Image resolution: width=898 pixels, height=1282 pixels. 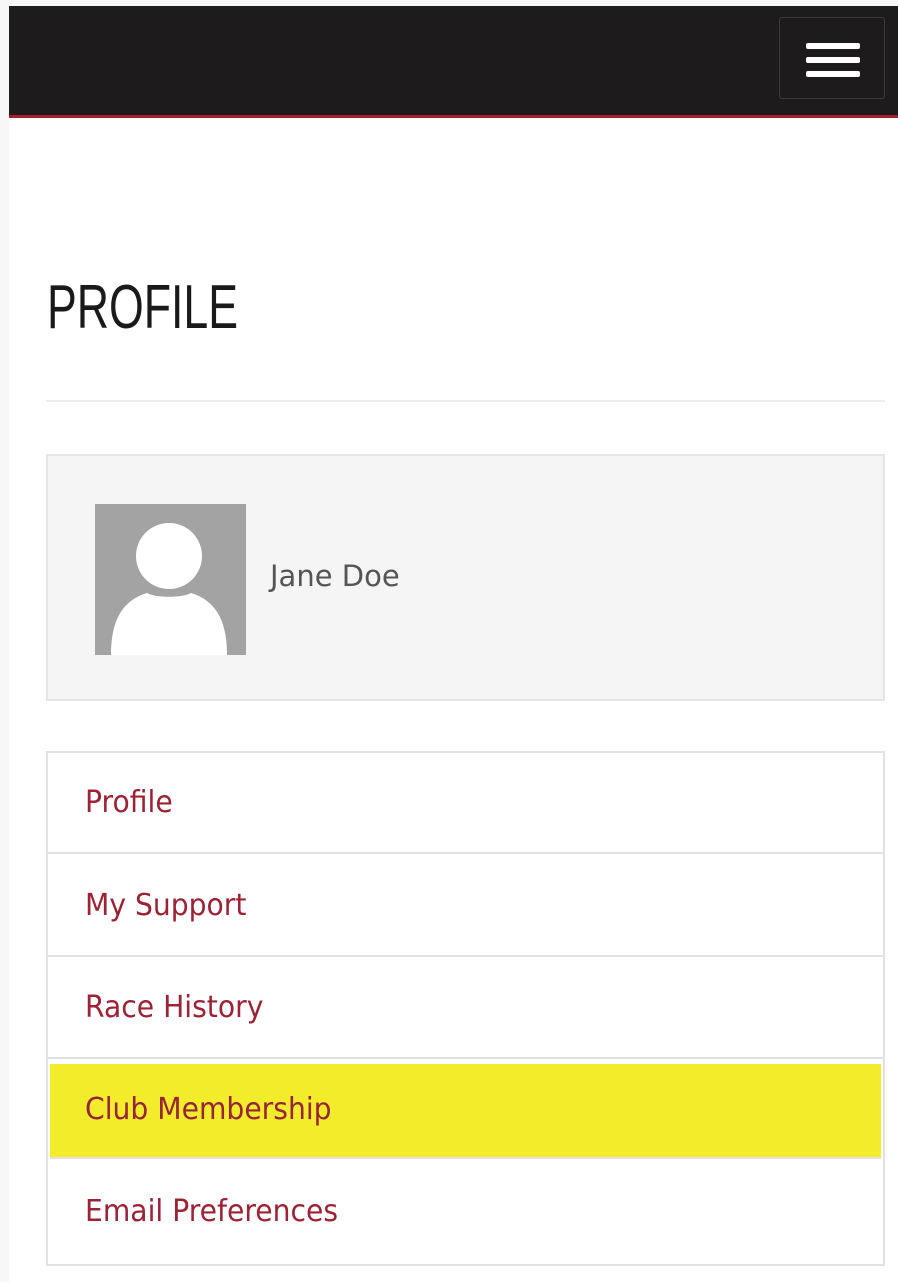 What do you see at coordinates (465, 1212) in the screenshot?
I see `menu-item-email-preferences: Email Preferences` at bounding box center [465, 1212].